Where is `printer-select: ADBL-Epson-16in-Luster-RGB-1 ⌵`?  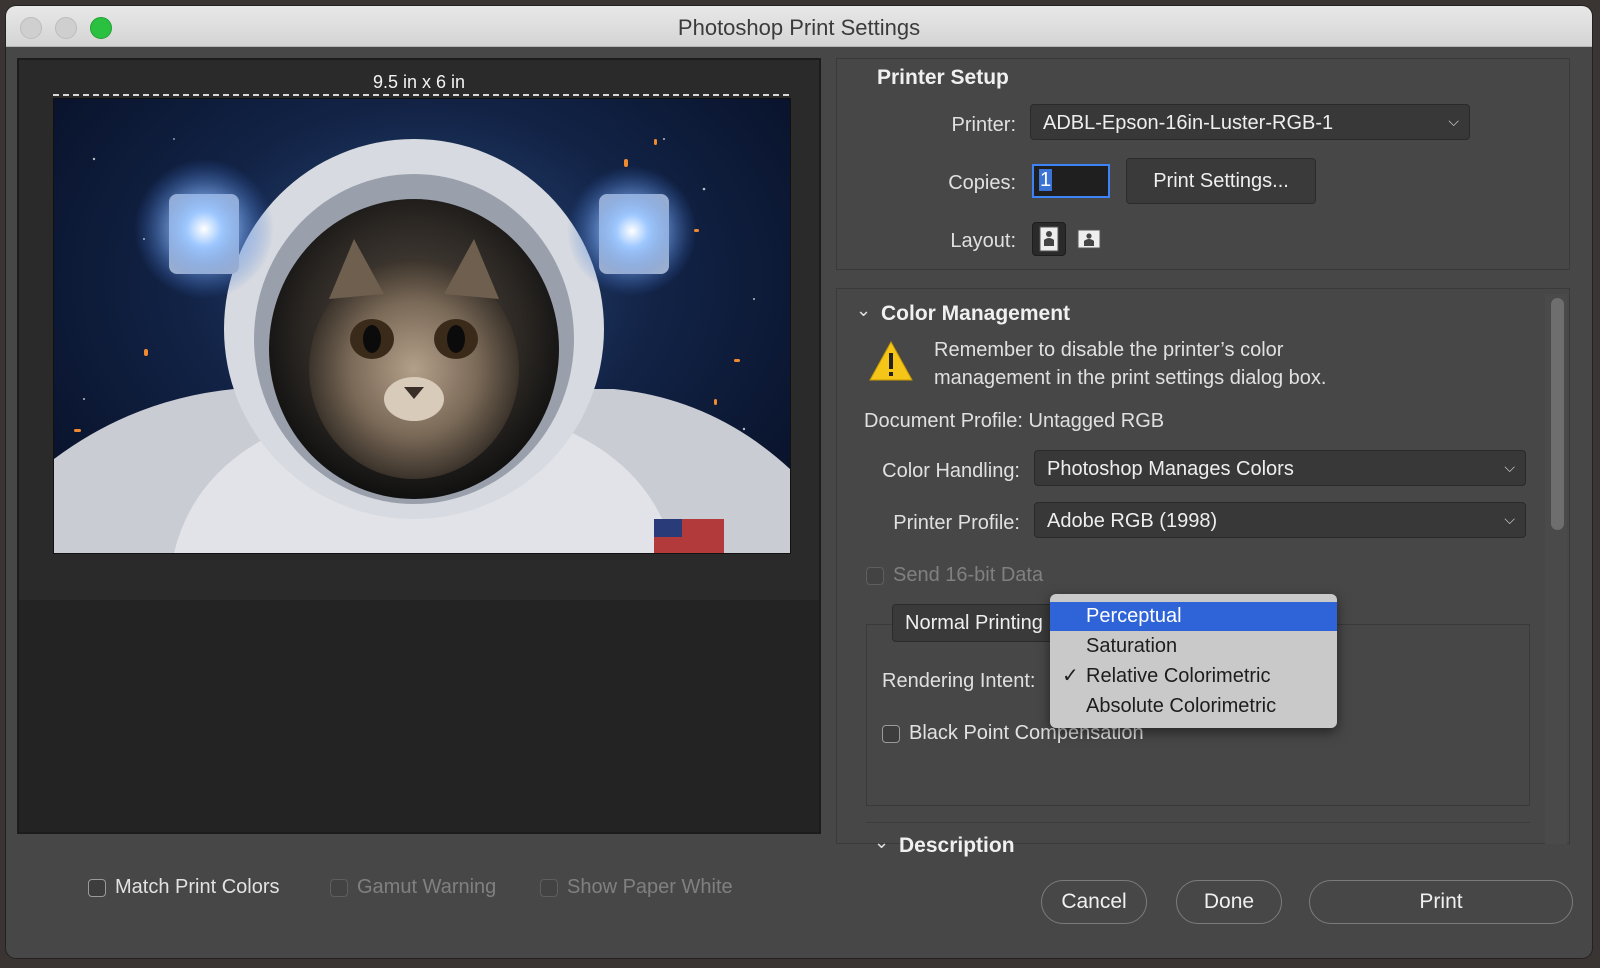
printer-select: ADBL-Epson-16in-Luster-RGB-1 ⌵ is located at coordinates (1250, 122).